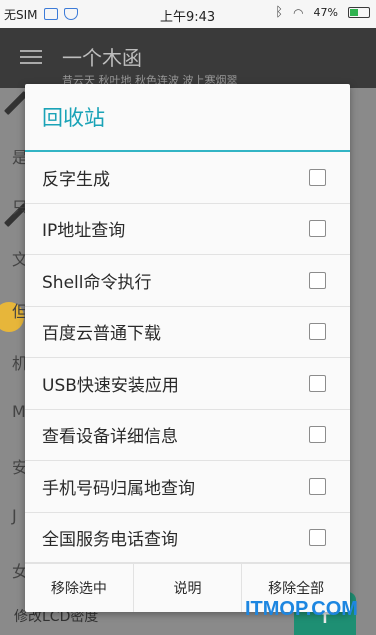  I want to click on carrier-label: 无SIM, so click(21, 14).